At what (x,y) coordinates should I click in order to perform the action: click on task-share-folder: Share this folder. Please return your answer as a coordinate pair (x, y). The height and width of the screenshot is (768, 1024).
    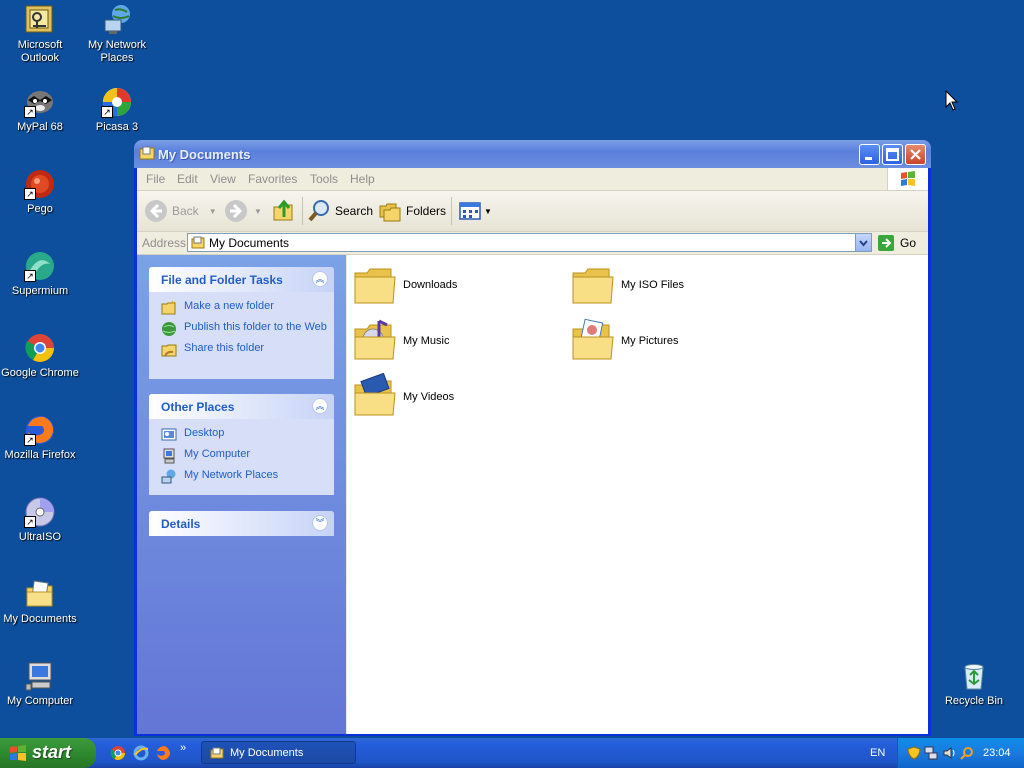
    Looking at the image, I should click on (244, 350).